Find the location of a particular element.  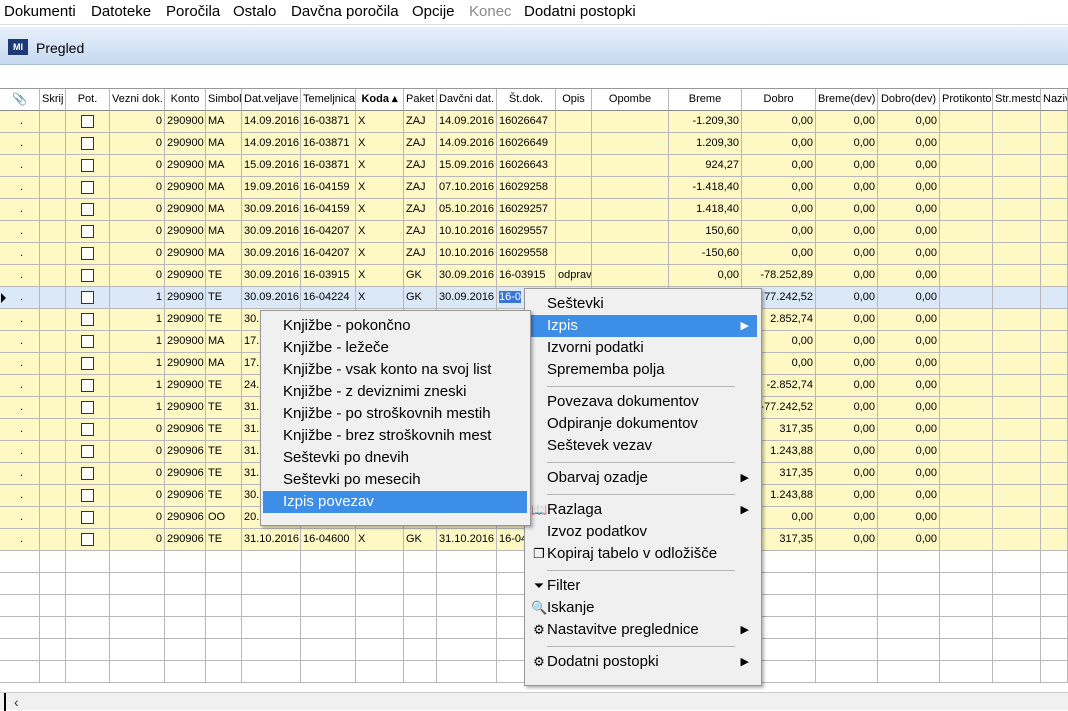

table-cell: 16-04159 is located at coordinates (328, 210).